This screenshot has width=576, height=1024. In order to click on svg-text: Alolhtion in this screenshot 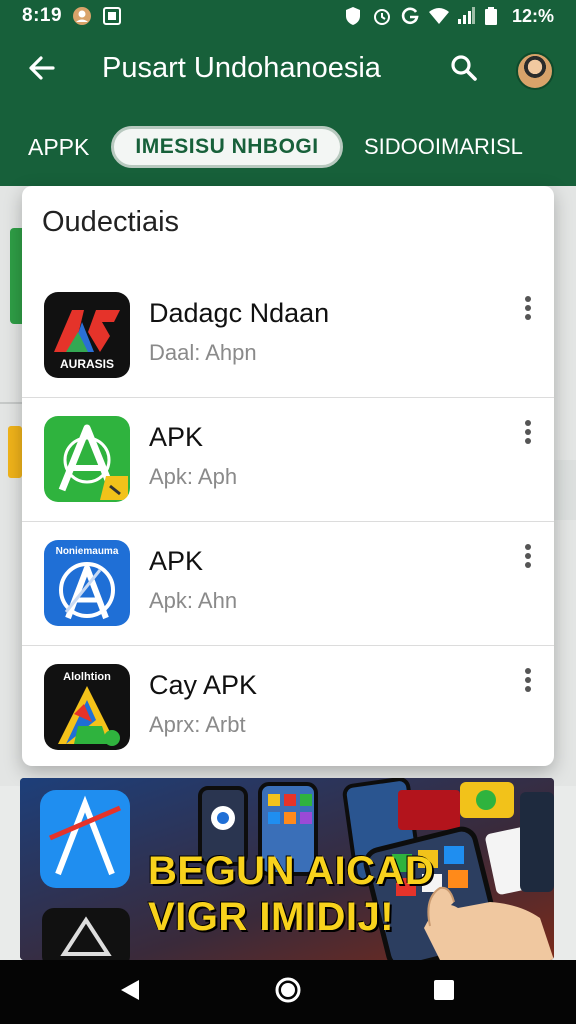, I will do `click(87, 677)`.